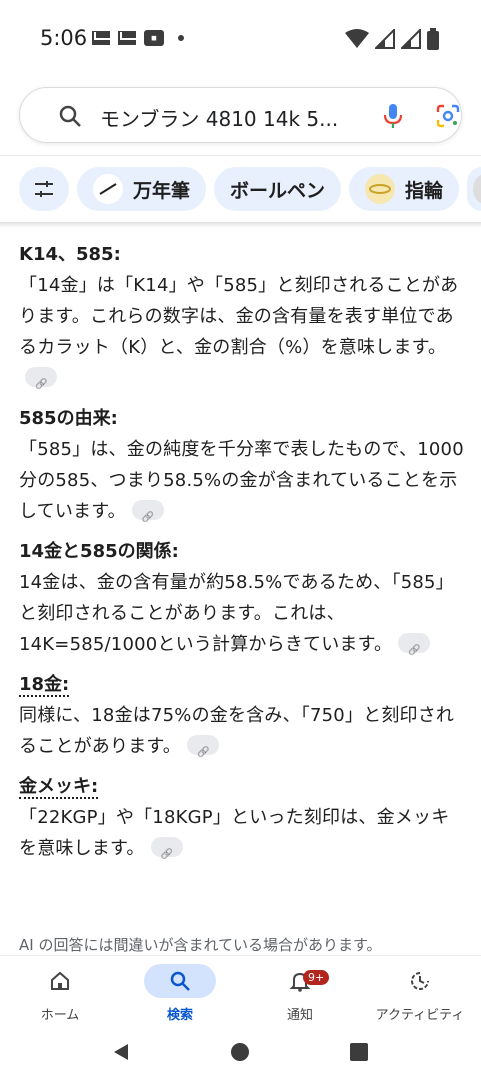 The height and width of the screenshot is (1080, 481). What do you see at coordinates (154, 38) in the screenshot?
I see `app-notification-icon: ◼` at bounding box center [154, 38].